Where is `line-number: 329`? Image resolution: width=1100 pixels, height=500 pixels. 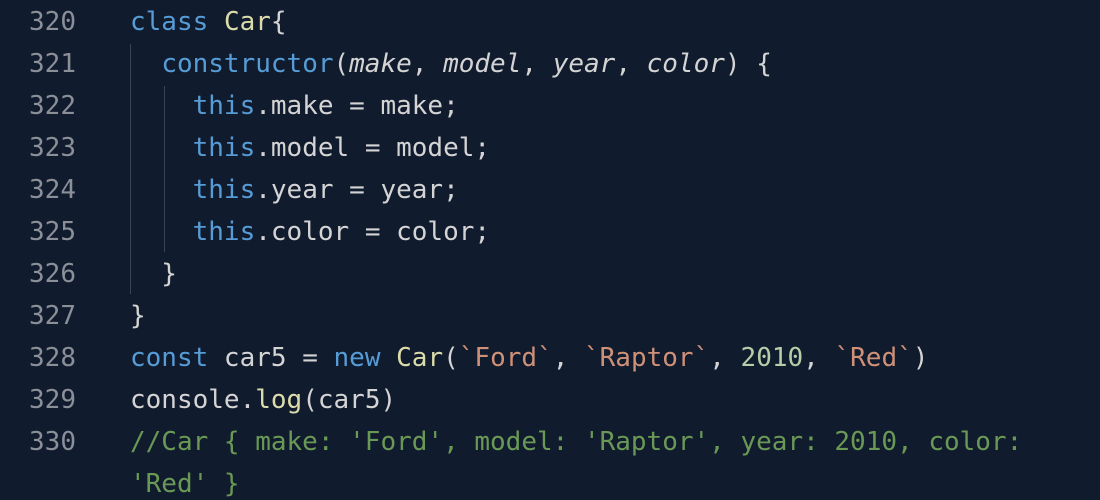 line-number: 329 is located at coordinates (52, 400).